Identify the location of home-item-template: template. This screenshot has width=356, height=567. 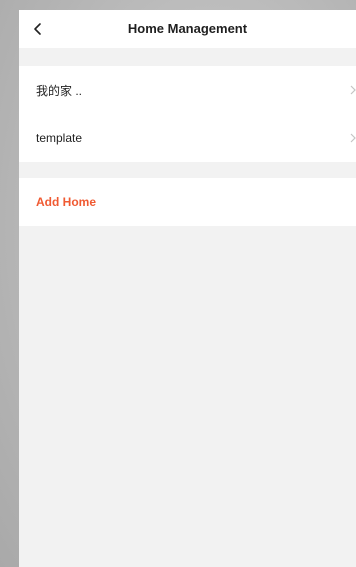
(187, 138).